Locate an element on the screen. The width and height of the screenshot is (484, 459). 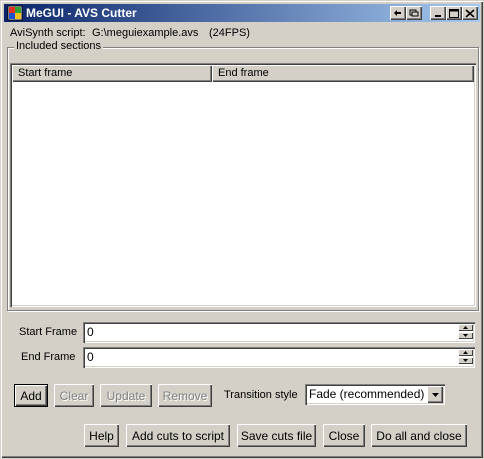
remove-button: Remove is located at coordinates (185, 395).